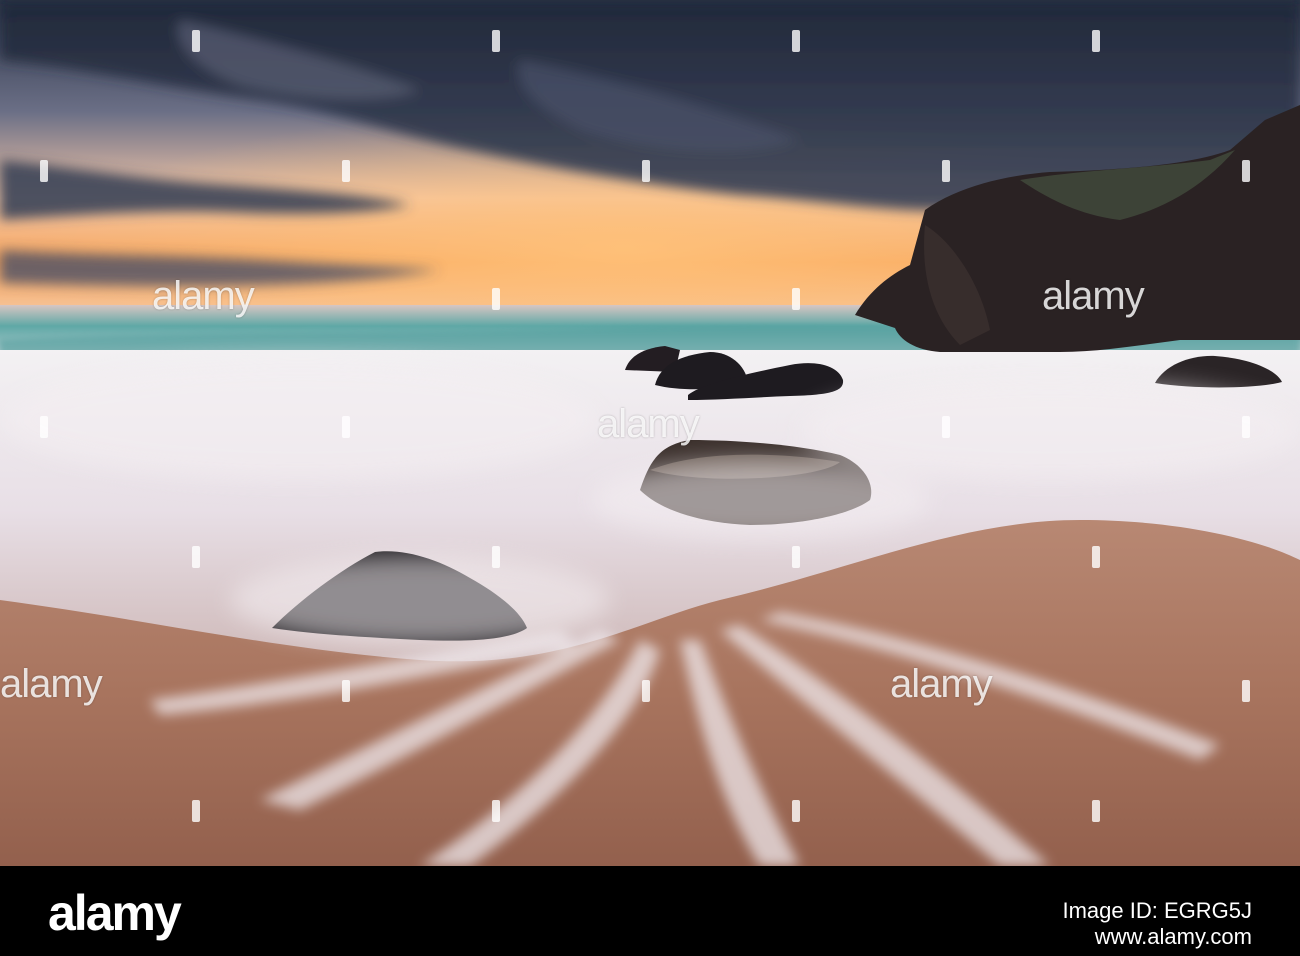 The width and height of the screenshot is (1300, 956). Describe the element at coordinates (1110, 910) in the screenshot. I see `image-id-label: Image ID:` at that location.